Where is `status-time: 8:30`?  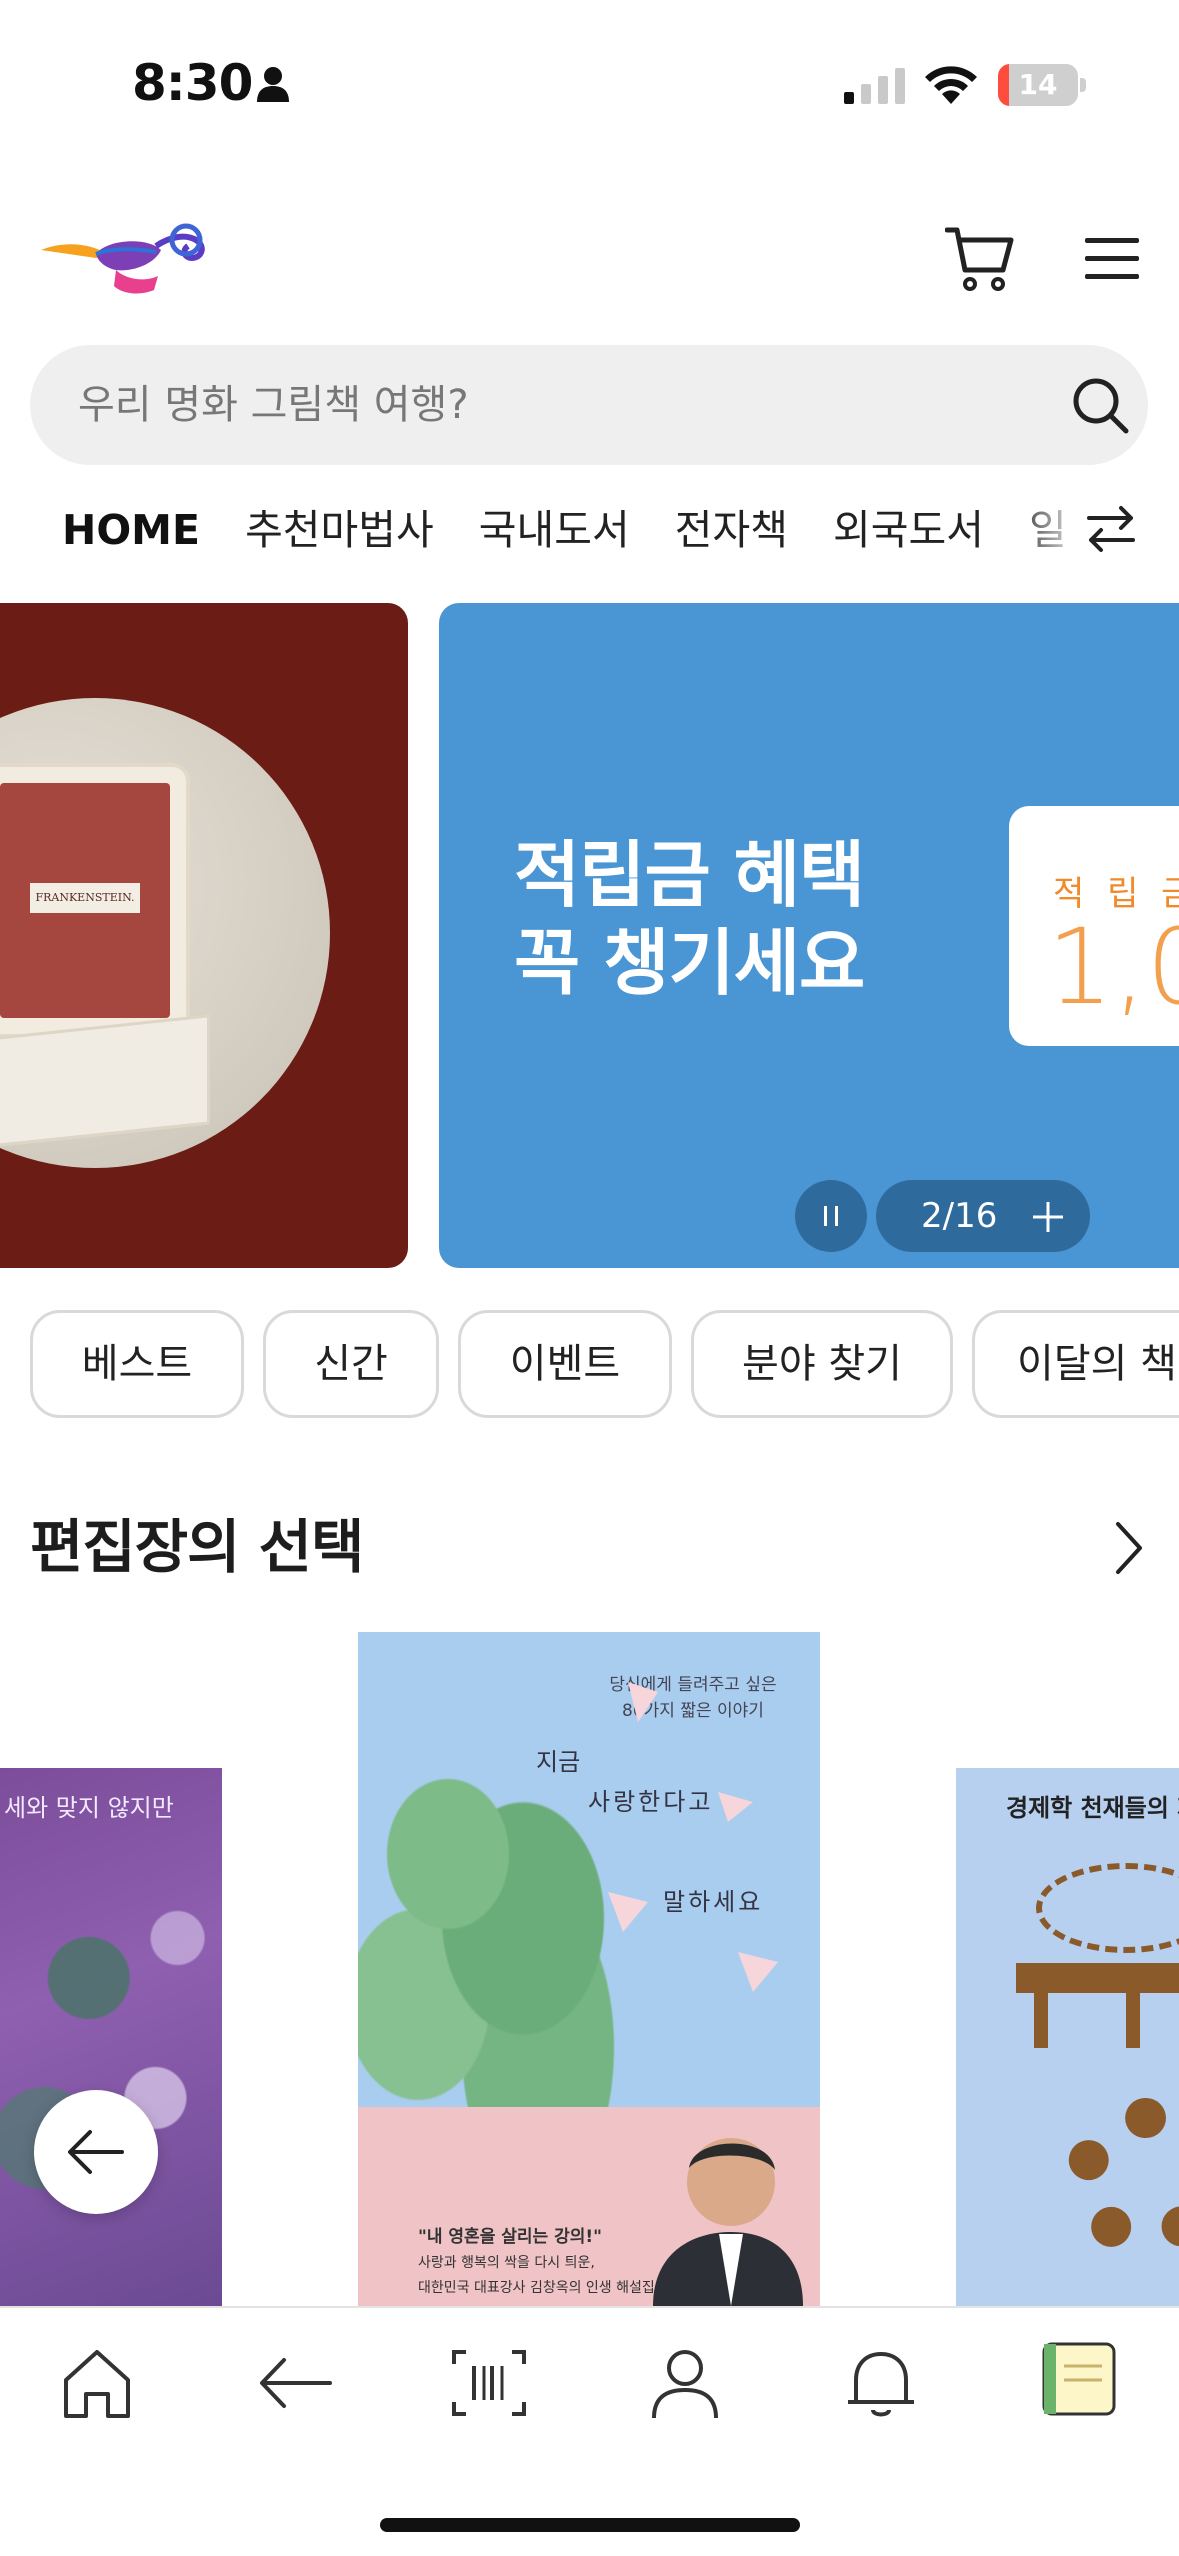
status-time: 8:30 is located at coordinates (192, 83).